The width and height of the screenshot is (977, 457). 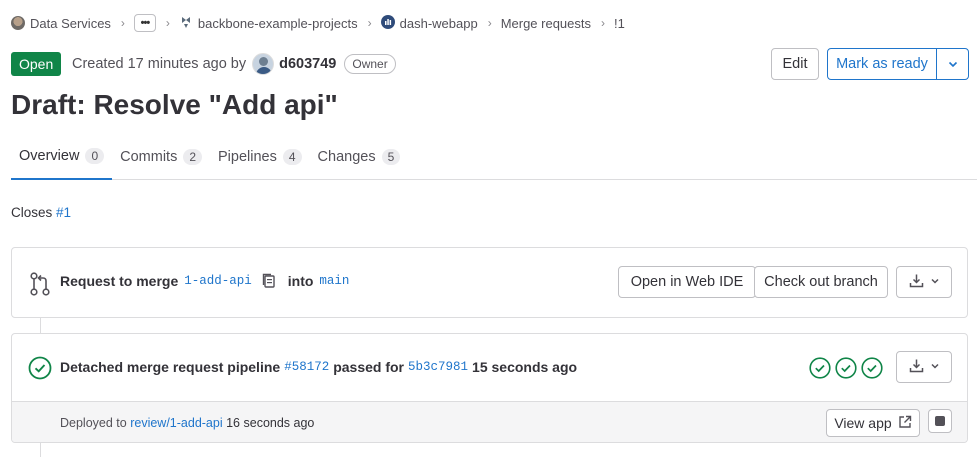 I want to click on tab-changes: Changes 5, so click(x=359, y=156).